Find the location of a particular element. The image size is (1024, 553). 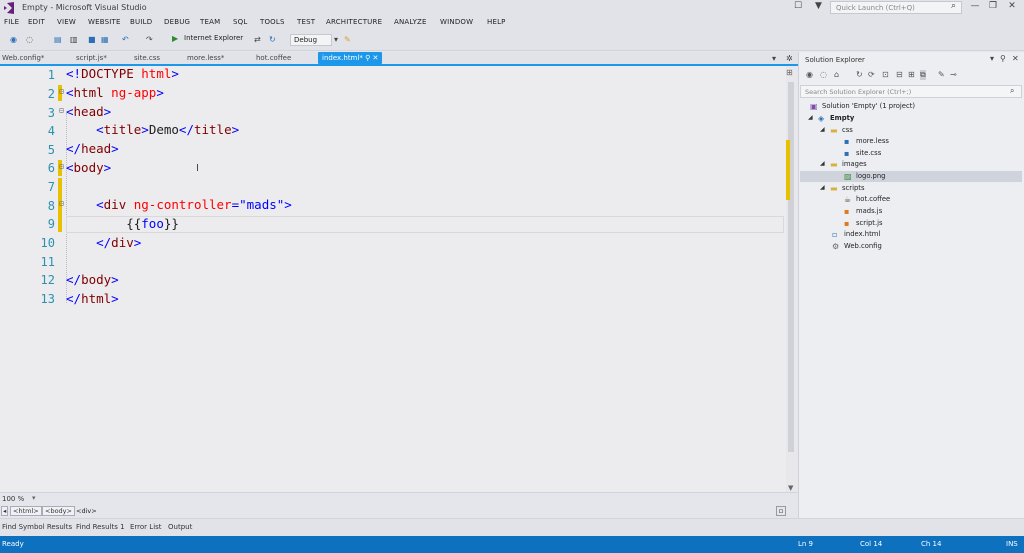

show-all-files-icon: ⊞ is located at coordinates (911, 74).